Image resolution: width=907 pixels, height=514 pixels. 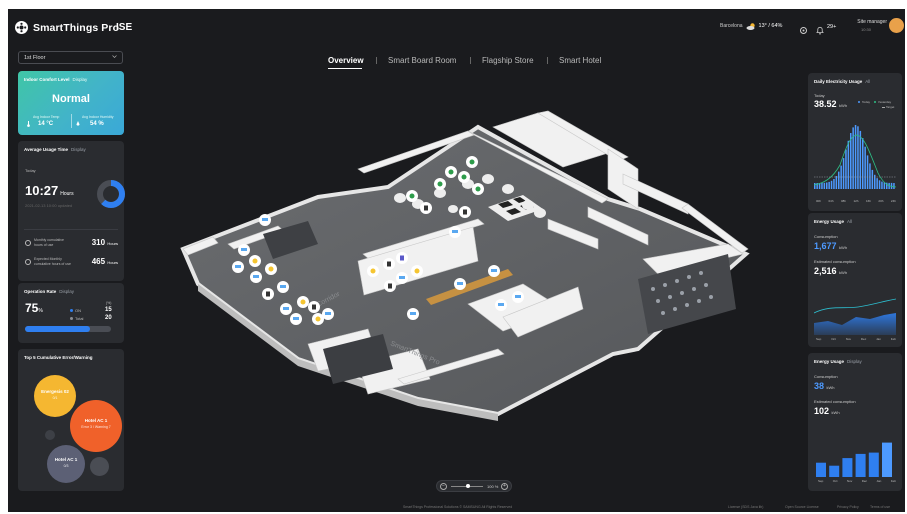 What do you see at coordinates (49, 205) in the screenshot?
I see `usage-updated: 2021-02-13 10:00 updated` at bounding box center [49, 205].